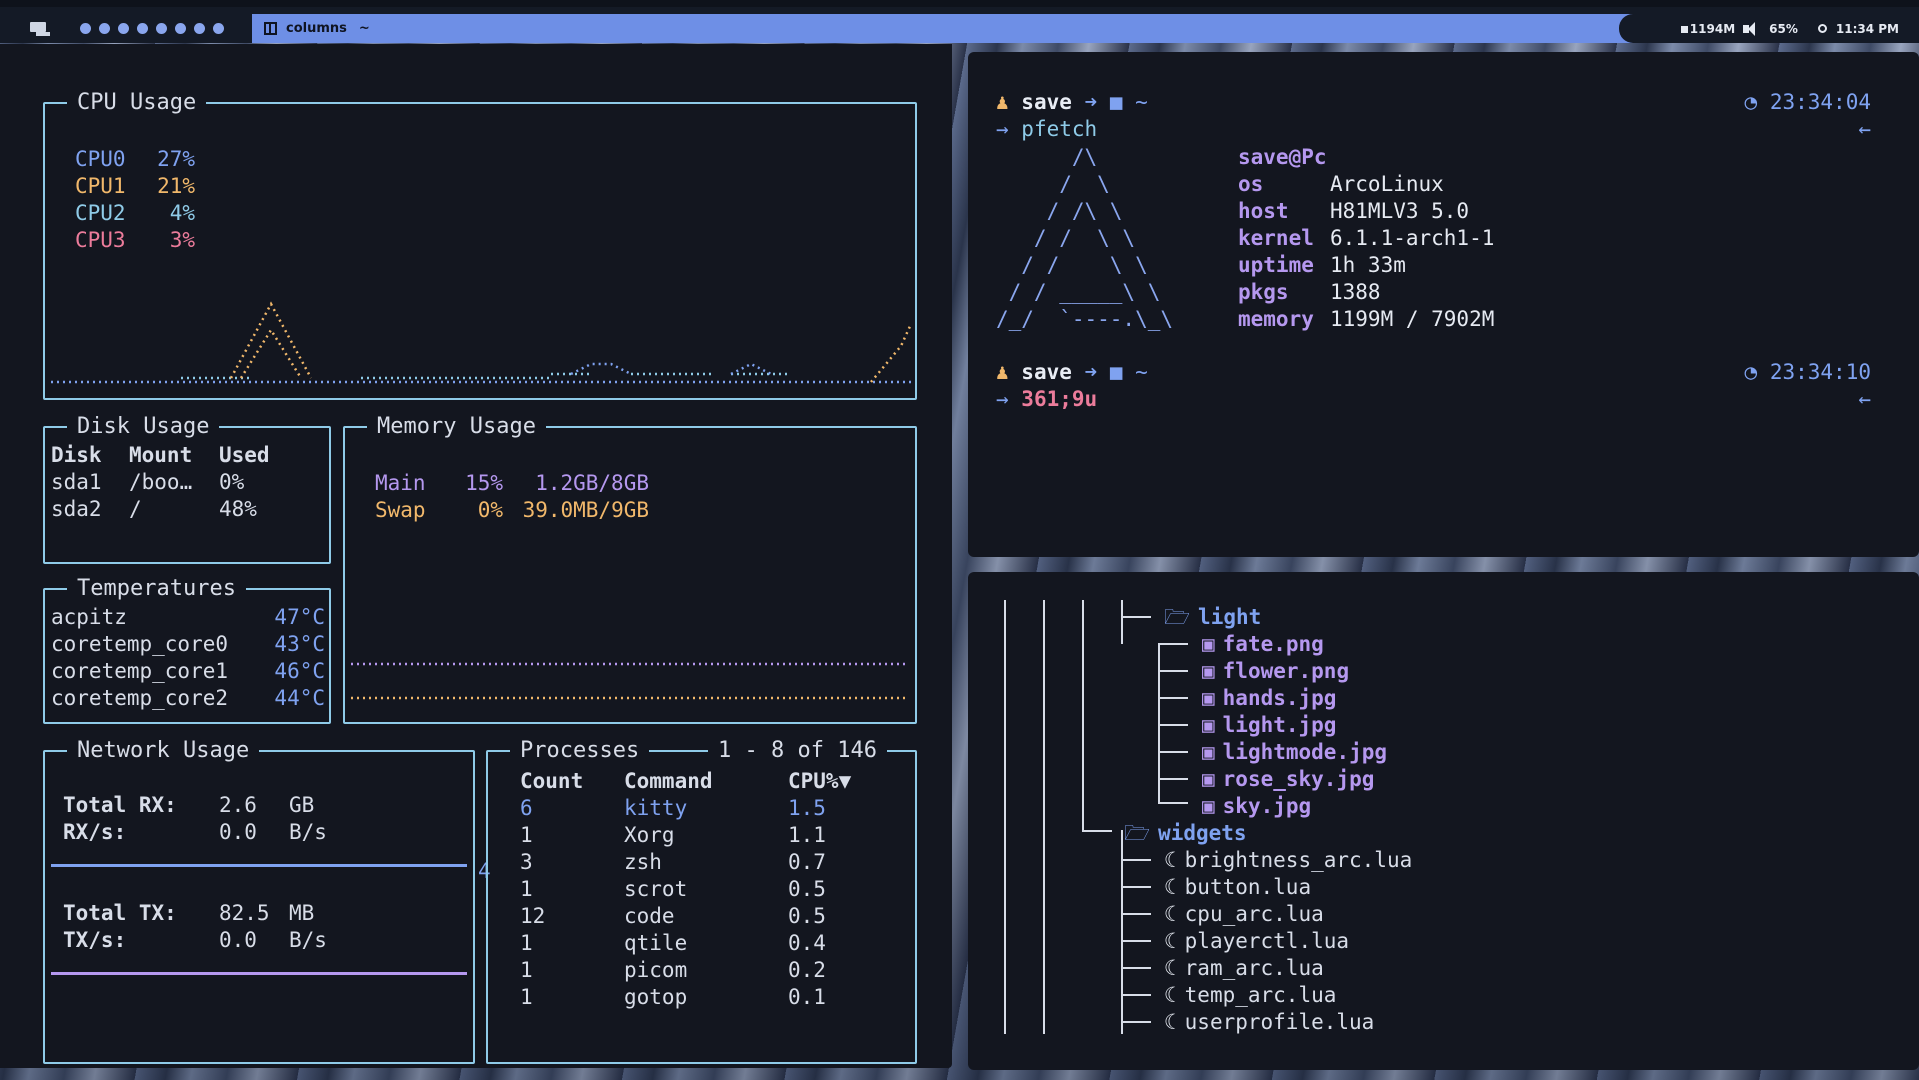  I want to click on table-row: 1 gotop 0.1, so click(684, 997).